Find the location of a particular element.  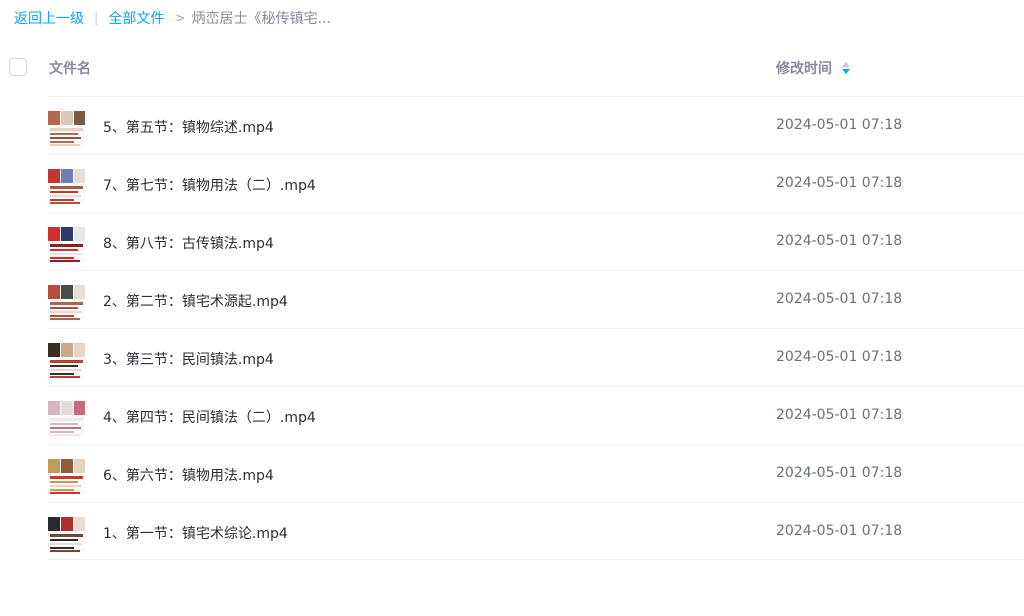

file-name: 3、第三节：民间镇法.mp4 is located at coordinates (188, 359).